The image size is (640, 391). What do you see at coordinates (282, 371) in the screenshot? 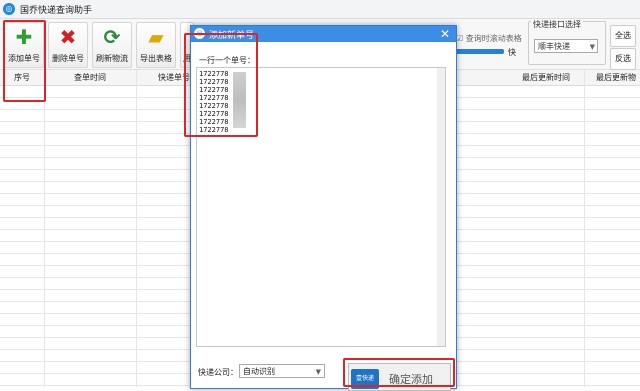
I see `courier-select: 自动识别 ▼` at bounding box center [282, 371].